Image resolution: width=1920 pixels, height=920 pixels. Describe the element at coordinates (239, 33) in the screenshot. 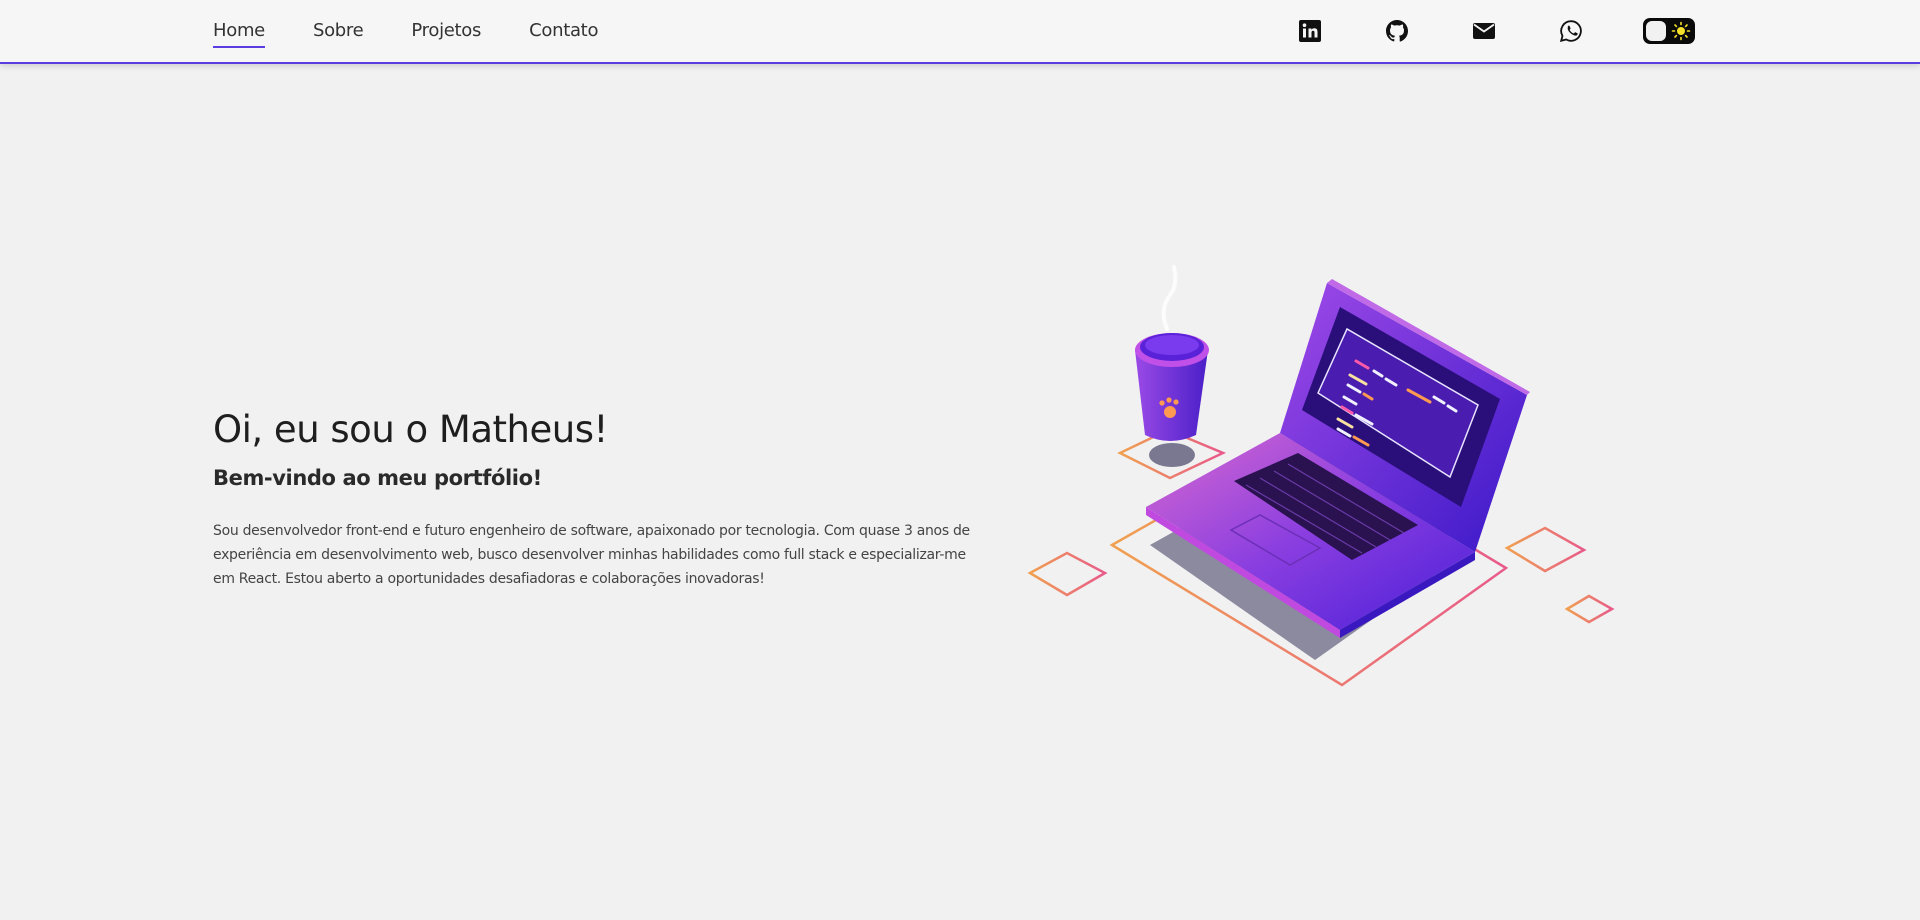

I see `nav-home-link: Home` at that location.